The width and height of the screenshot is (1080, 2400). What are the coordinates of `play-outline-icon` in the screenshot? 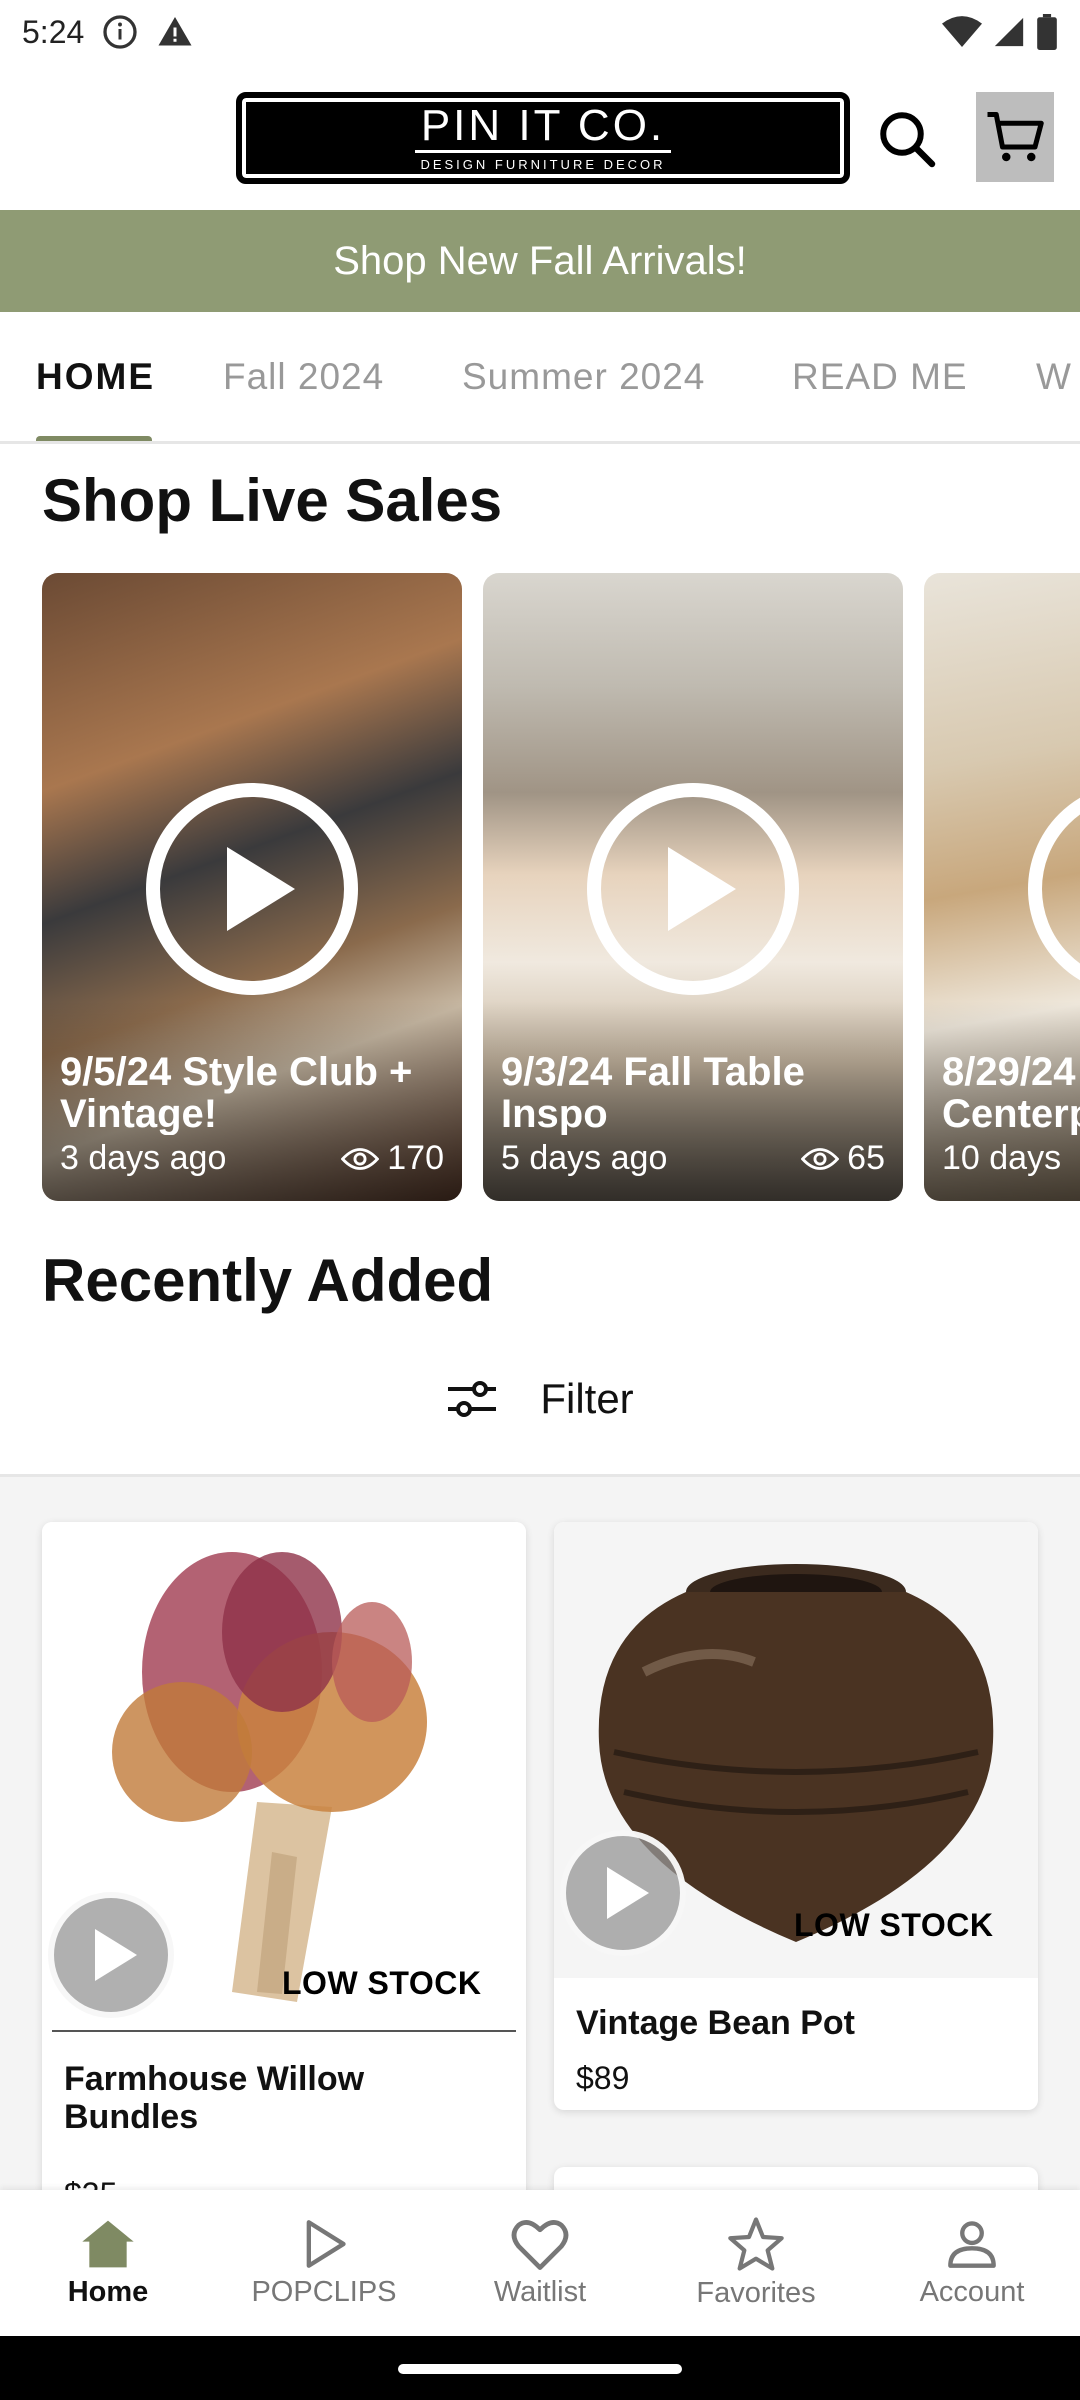 It's located at (326, 2243).